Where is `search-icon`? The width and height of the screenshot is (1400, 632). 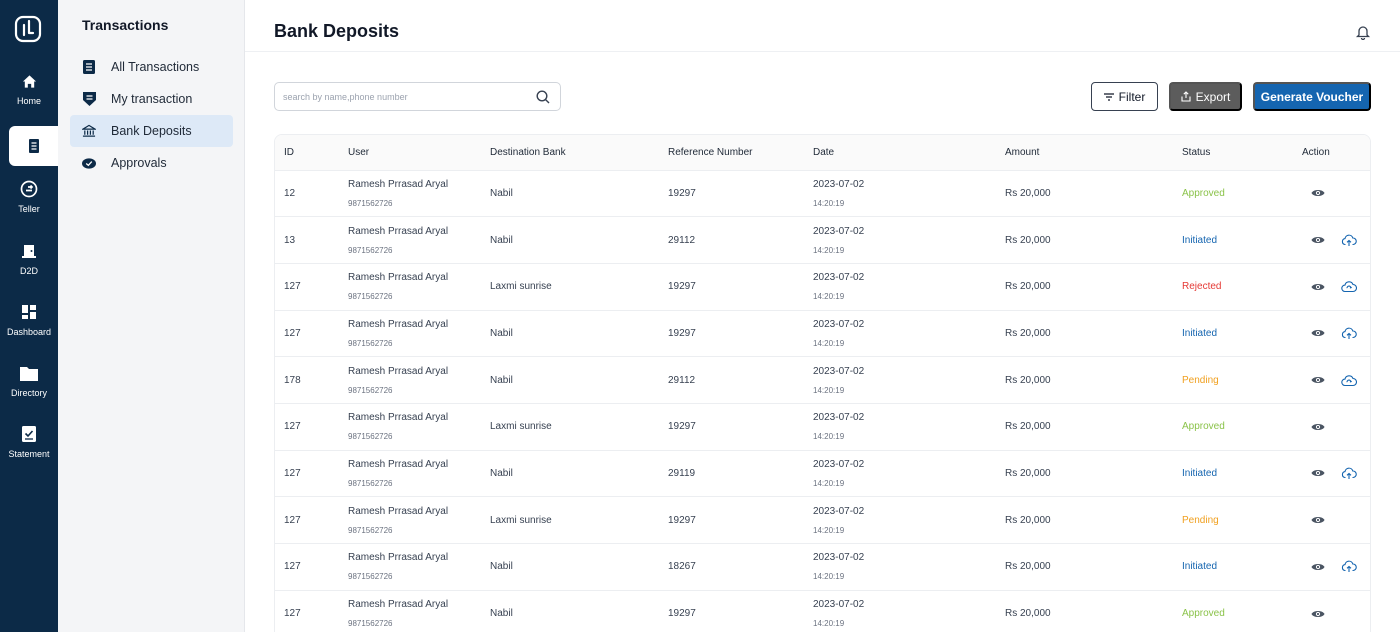
search-icon is located at coordinates (543, 97).